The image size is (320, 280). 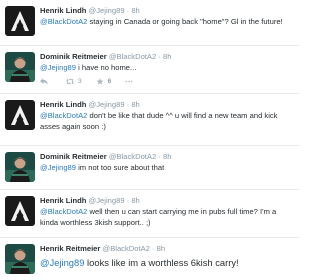 I want to click on more-dots-icon, so click(x=129, y=81).